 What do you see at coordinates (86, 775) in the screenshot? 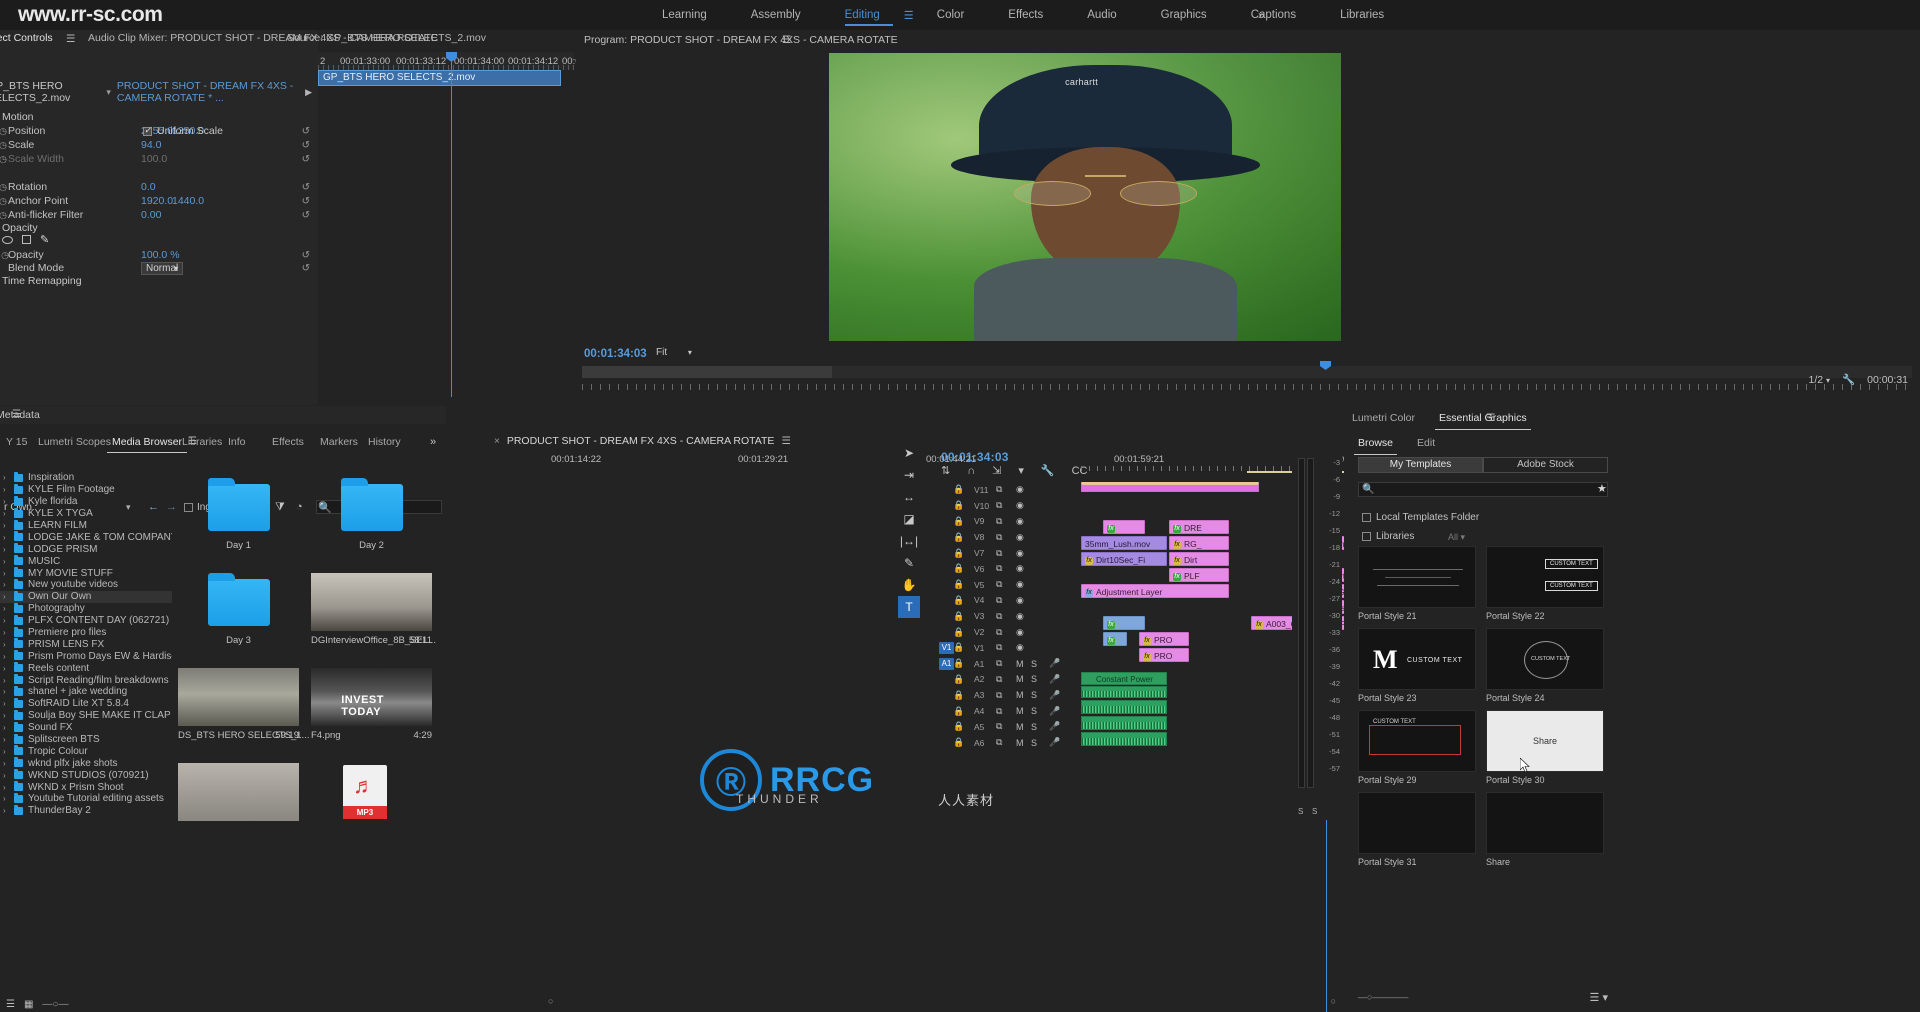
I see `tree-item: › WKND STUDIOS (070921)` at bounding box center [86, 775].